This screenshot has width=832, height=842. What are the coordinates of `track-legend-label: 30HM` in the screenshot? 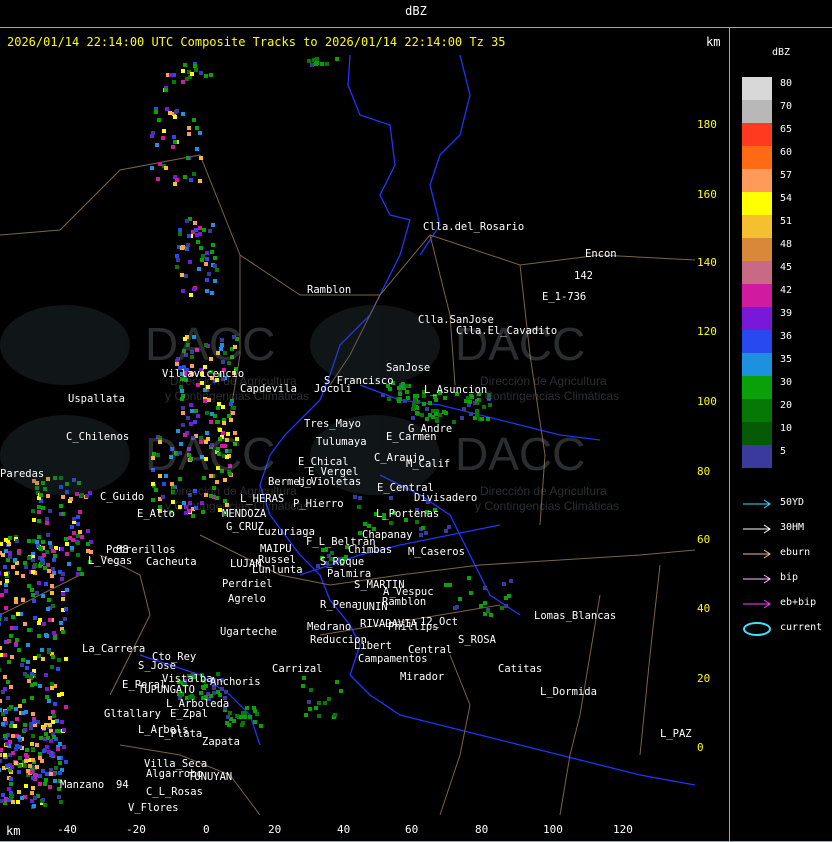 It's located at (792, 527).